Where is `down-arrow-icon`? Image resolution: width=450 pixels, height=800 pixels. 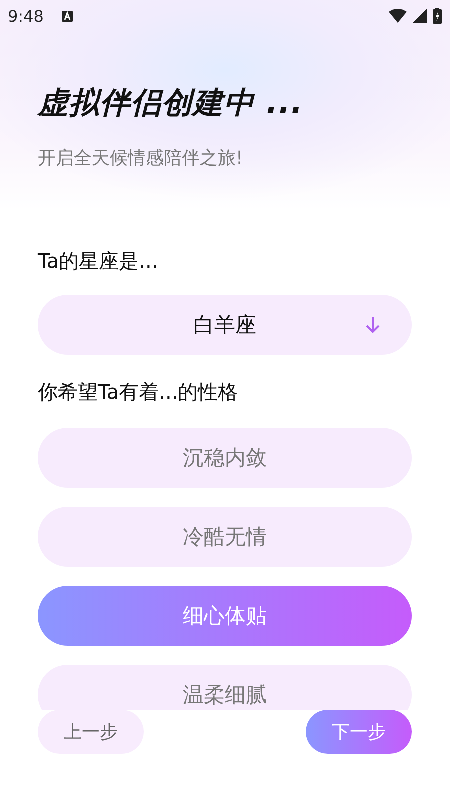 down-arrow-icon is located at coordinates (373, 325).